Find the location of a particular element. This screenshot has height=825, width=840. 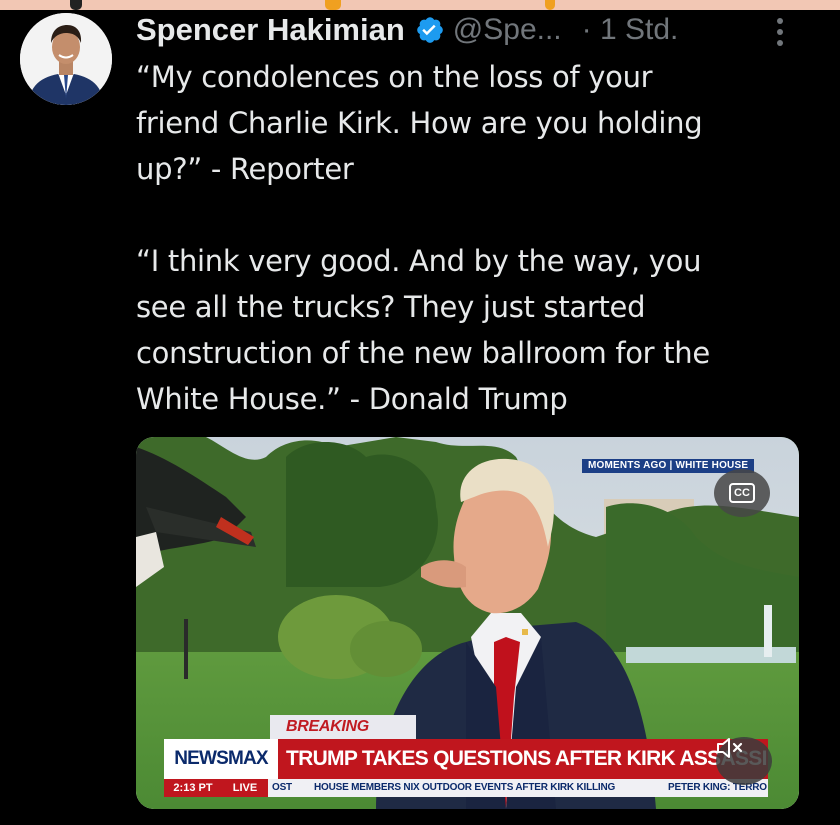

tweet-line: “I think very good. And by the way, you is located at coordinates (419, 261).